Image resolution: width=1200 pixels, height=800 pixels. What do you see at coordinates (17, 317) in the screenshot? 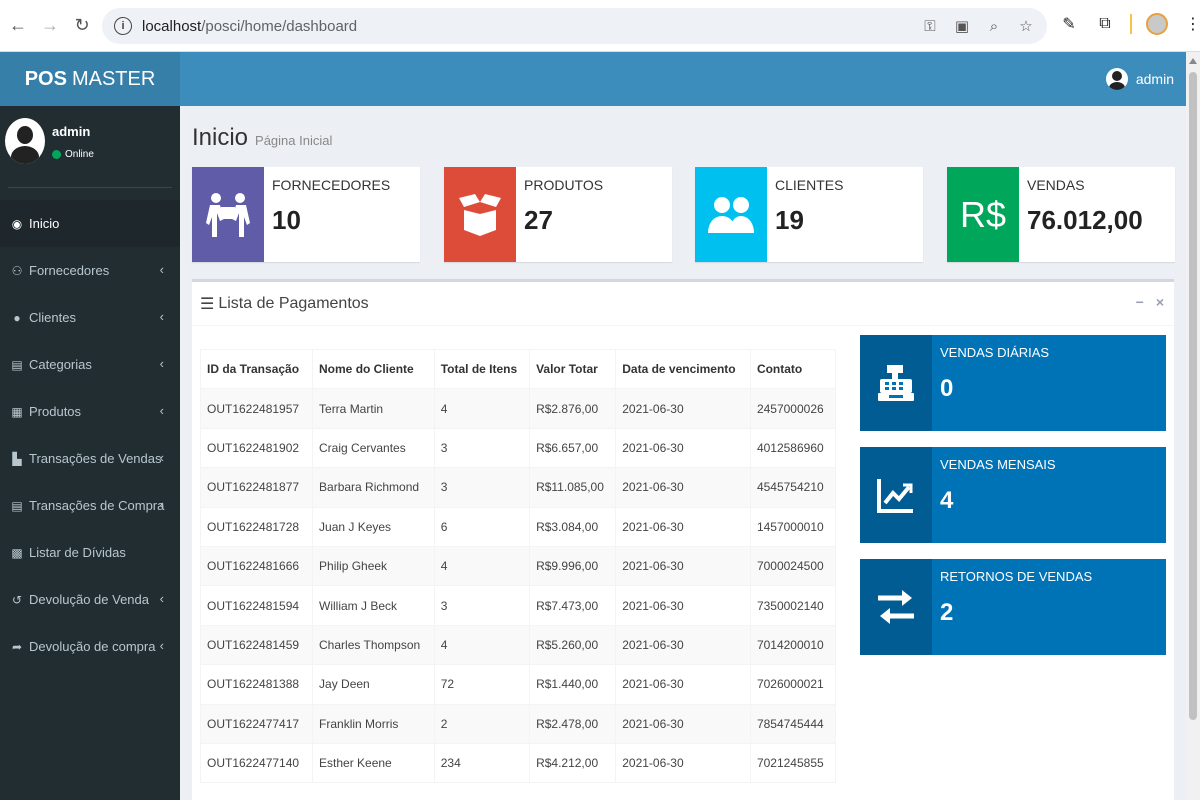
I see `users-icon: ●` at bounding box center [17, 317].